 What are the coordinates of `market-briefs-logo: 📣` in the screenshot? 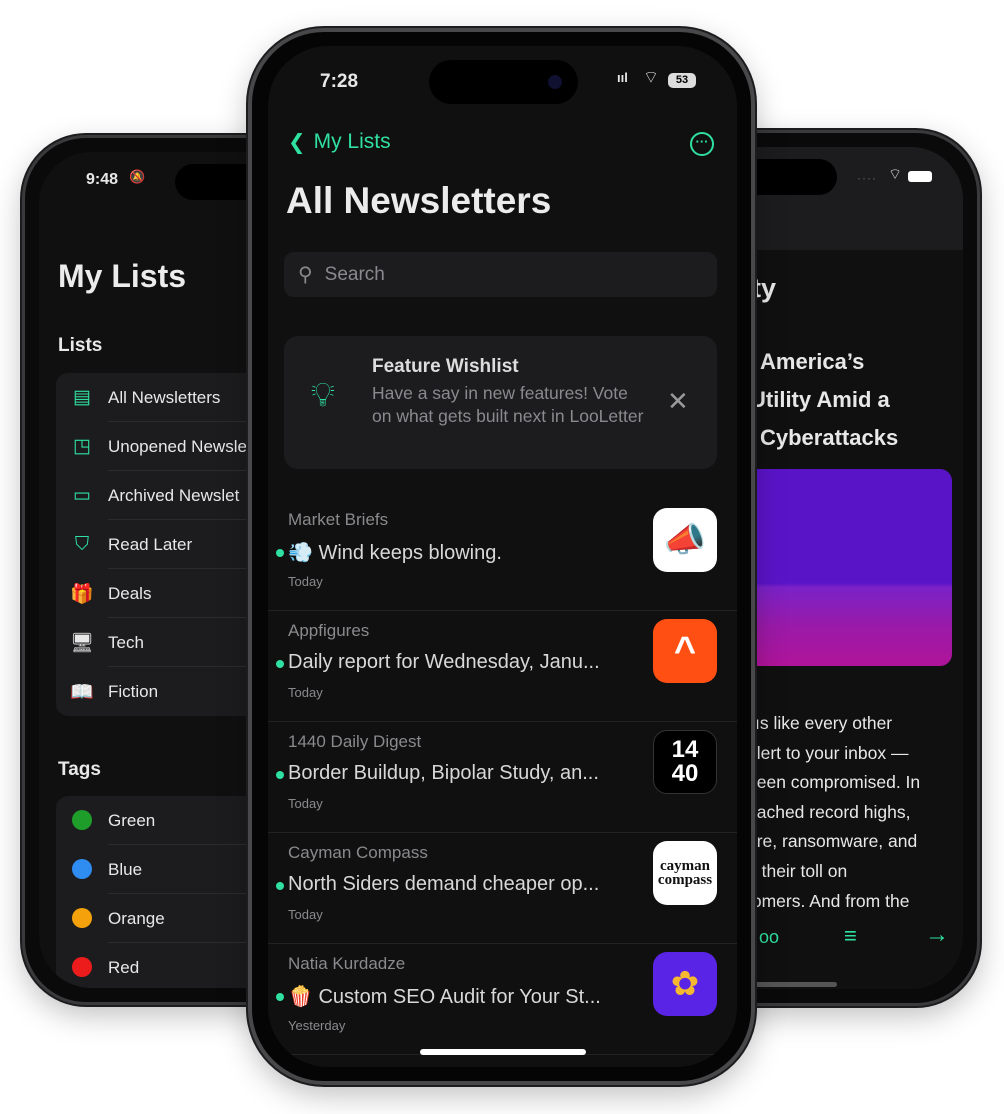 It's located at (685, 540).